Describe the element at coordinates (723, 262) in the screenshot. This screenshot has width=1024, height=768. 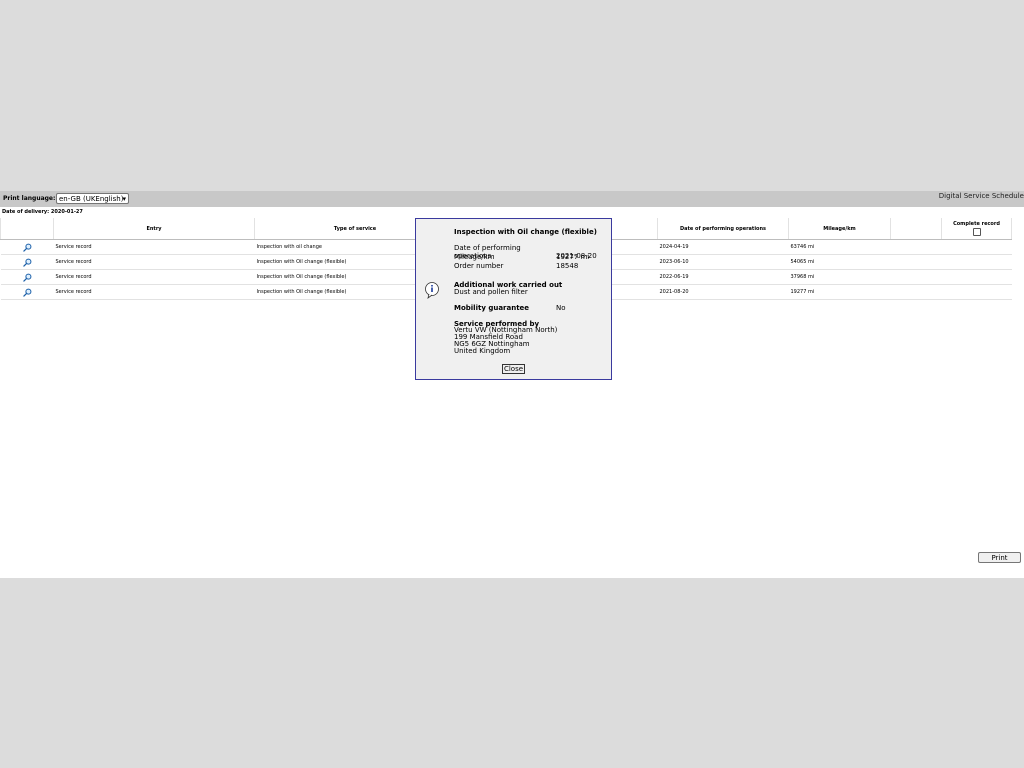
I see `date-cell: 2023-06-10` at that location.